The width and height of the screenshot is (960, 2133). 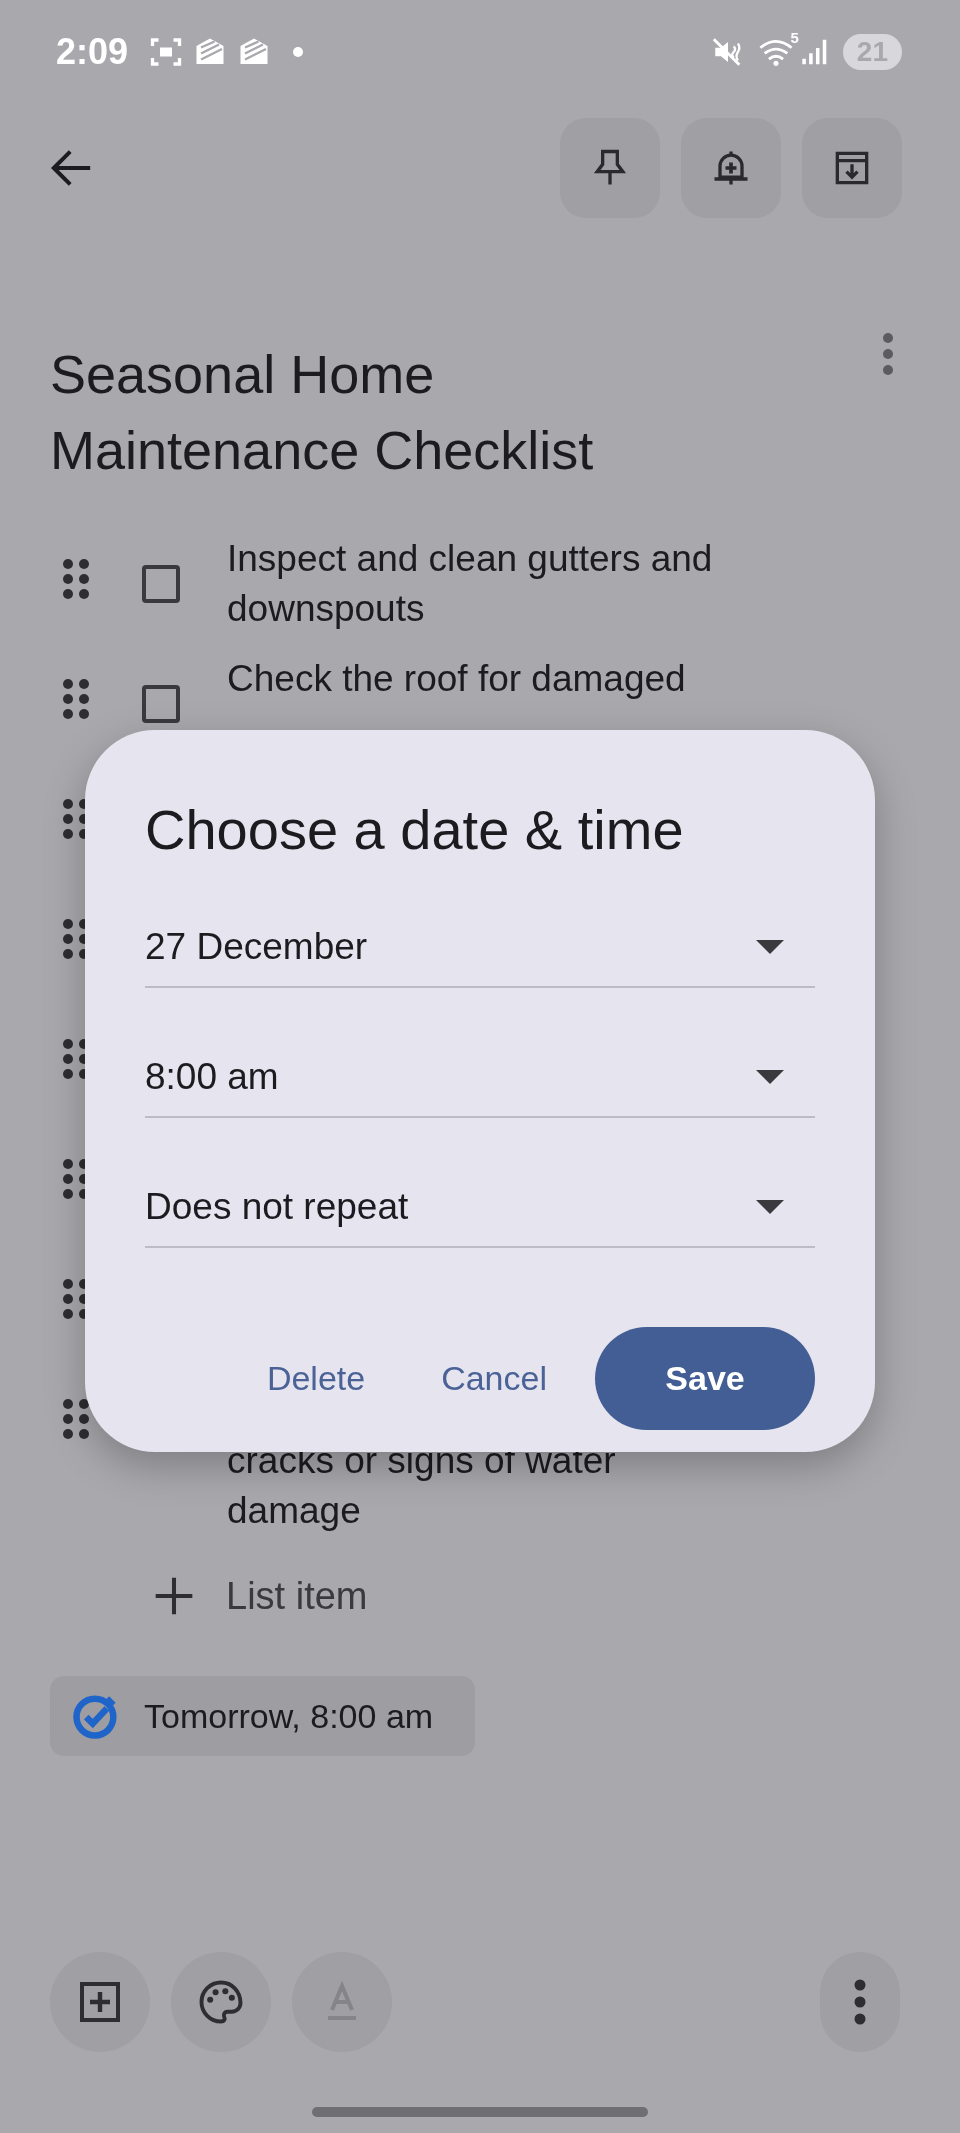 What do you see at coordinates (480, 1078) in the screenshot?
I see `dropdown-field: 8:00 am` at bounding box center [480, 1078].